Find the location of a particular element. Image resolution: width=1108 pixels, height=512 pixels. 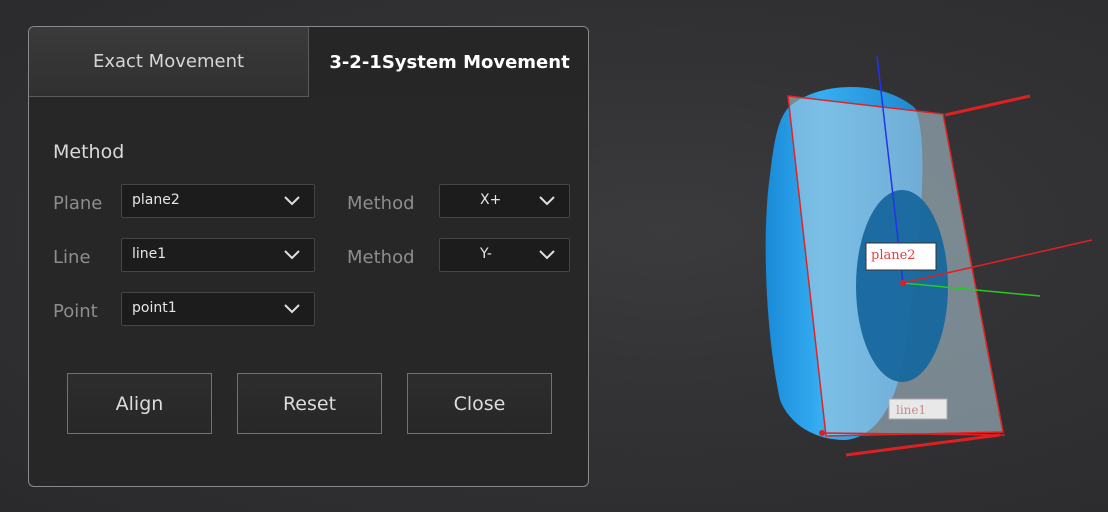

origin-point is located at coordinates (903, 283).